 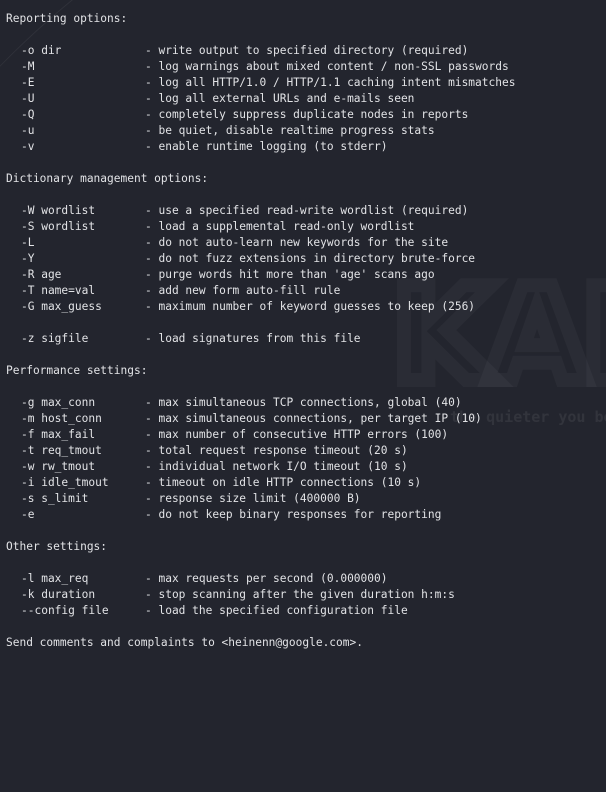 What do you see at coordinates (28, 98) in the screenshot?
I see `option-flag: -U` at bounding box center [28, 98].